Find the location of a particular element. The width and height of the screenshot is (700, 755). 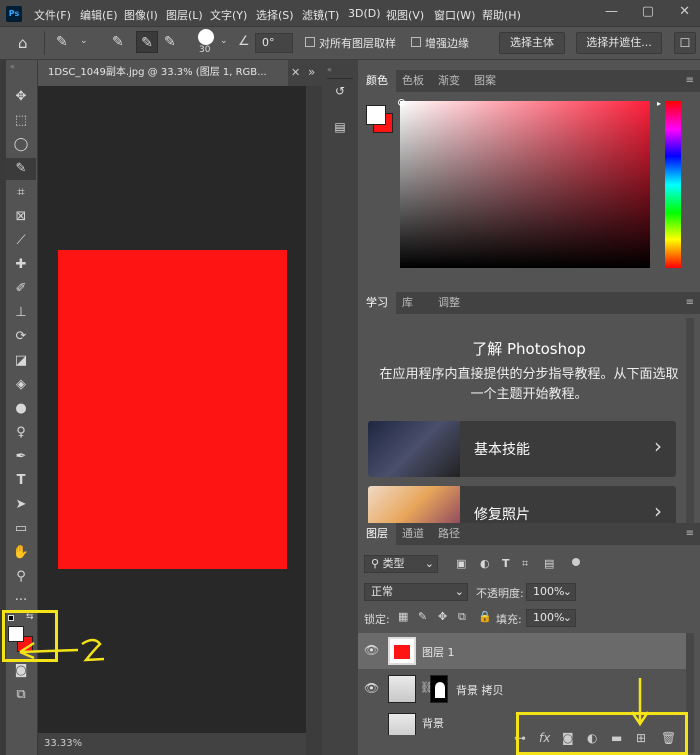

menu-layer: 图层(L) is located at coordinates (184, 15).